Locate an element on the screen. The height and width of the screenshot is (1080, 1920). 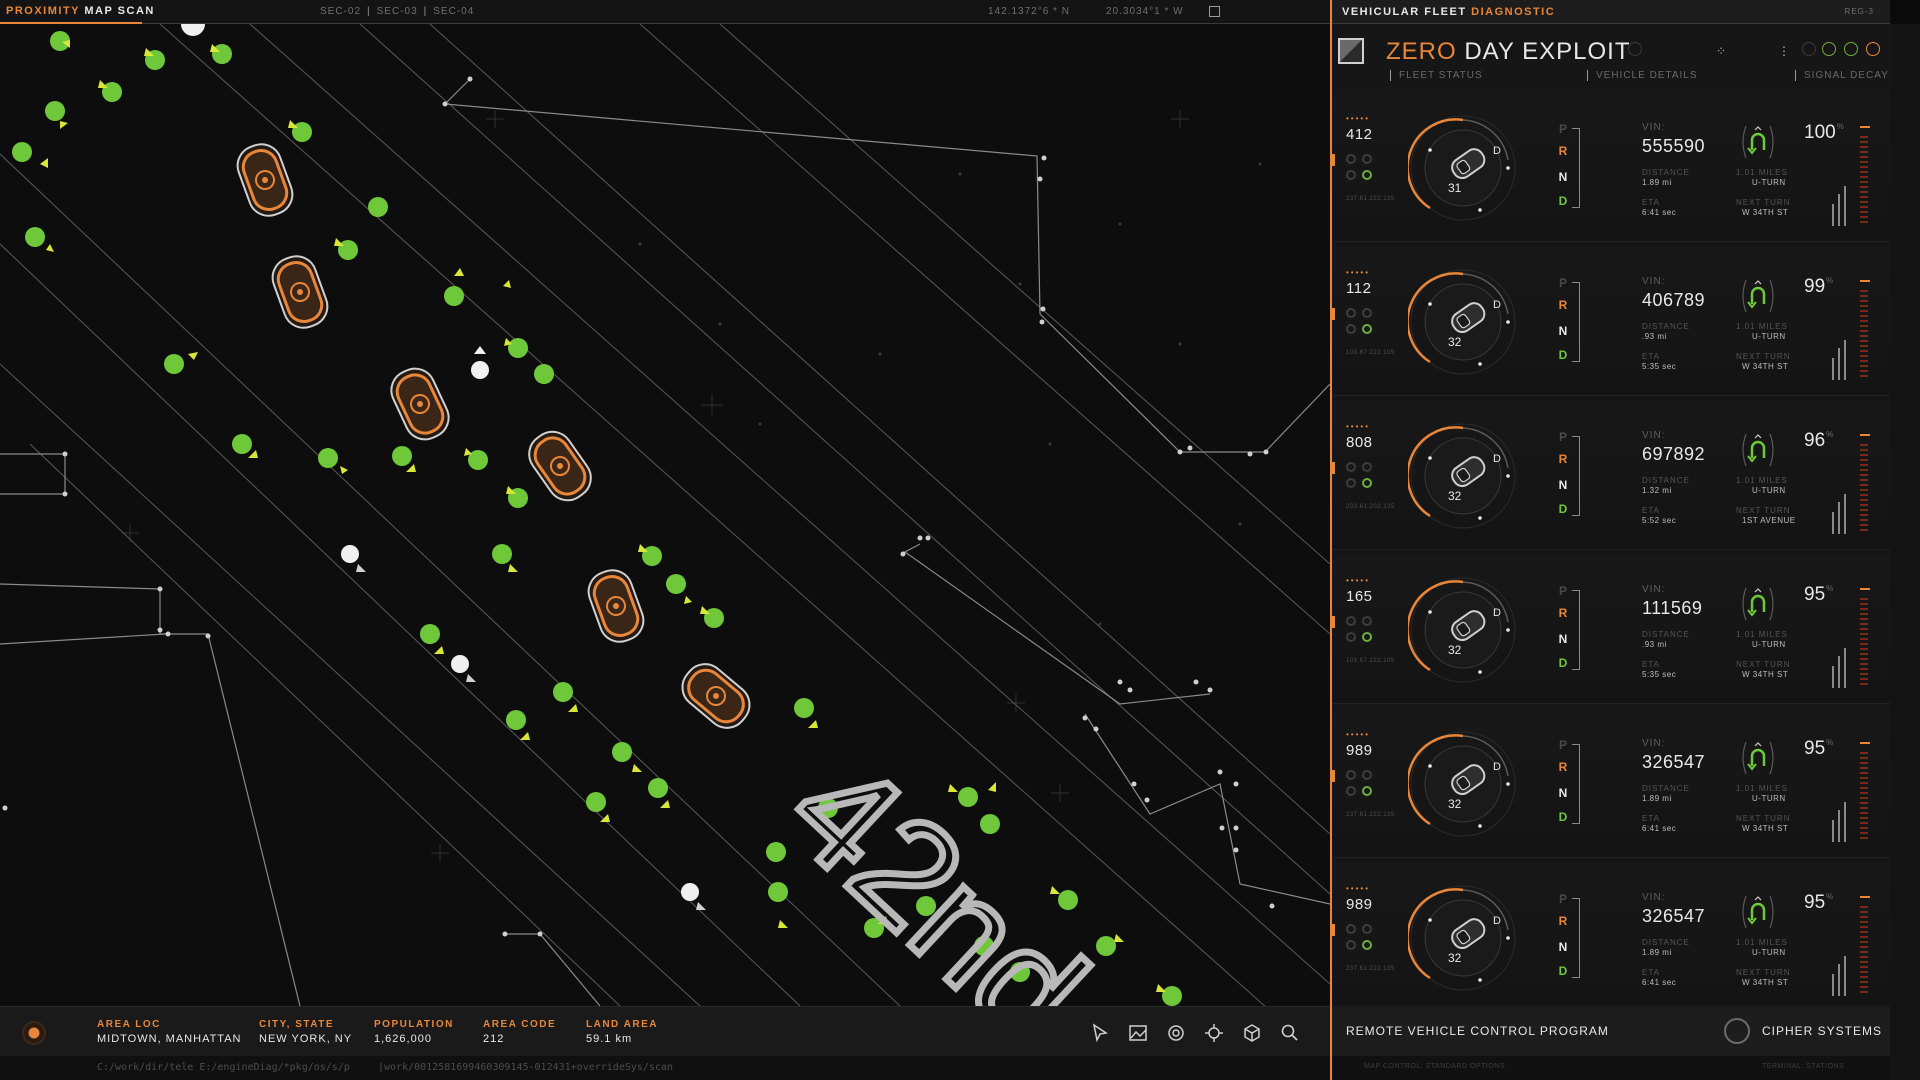
eta-label: ETA is located at coordinates (1651, 818).